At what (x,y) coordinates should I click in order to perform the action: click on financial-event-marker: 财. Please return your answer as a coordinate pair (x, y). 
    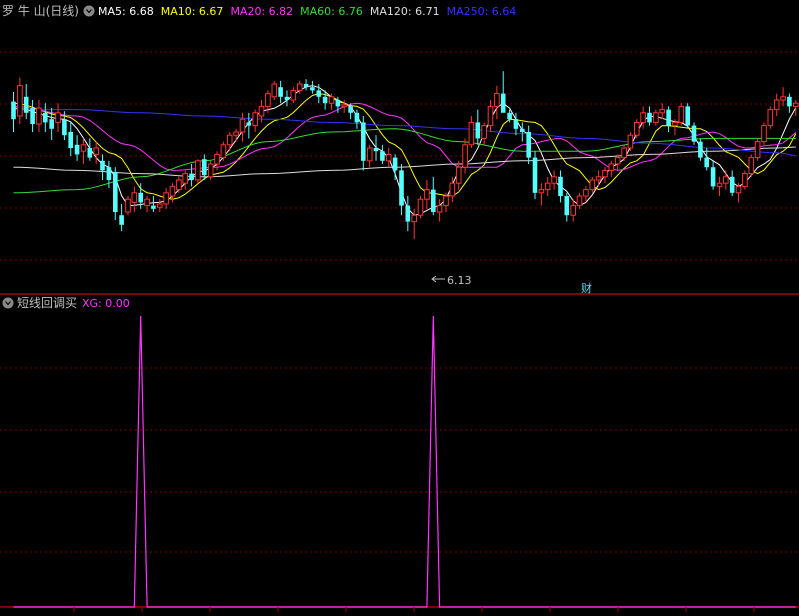
    Looking at the image, I should click on (586, 288).